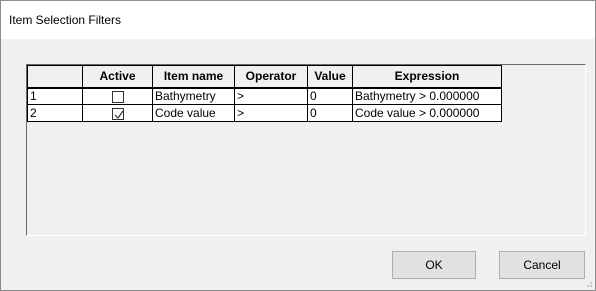  What do you see at coordinates (330, 77) in the screenshot?
I see `column-header-value: Value` at bounding box center [330, 77].